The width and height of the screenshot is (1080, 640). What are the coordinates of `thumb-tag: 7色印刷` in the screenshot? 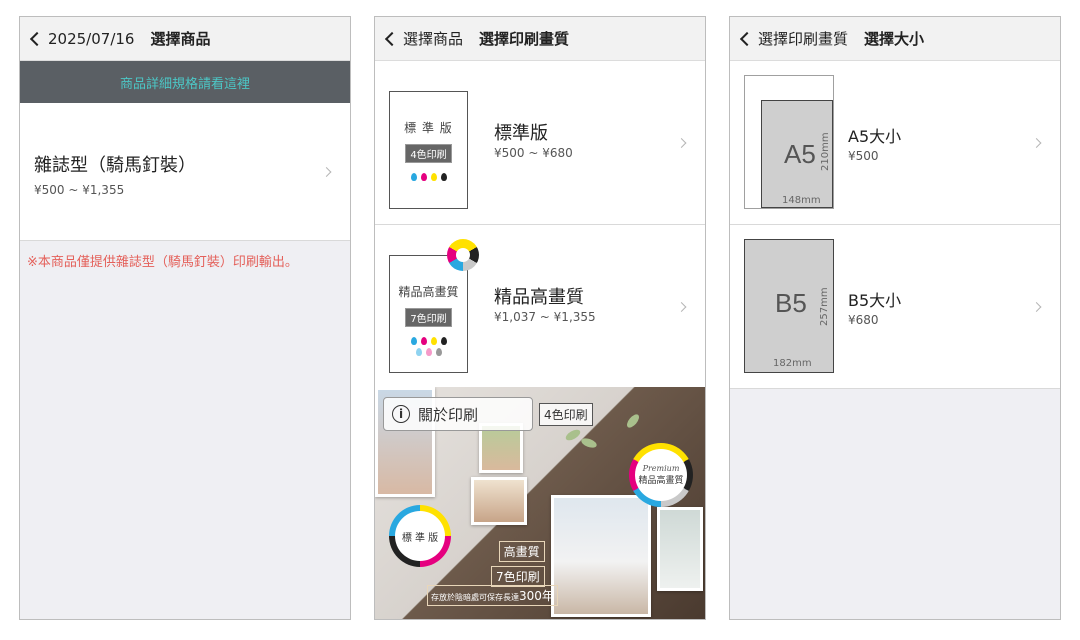 It's located at (428, 317).